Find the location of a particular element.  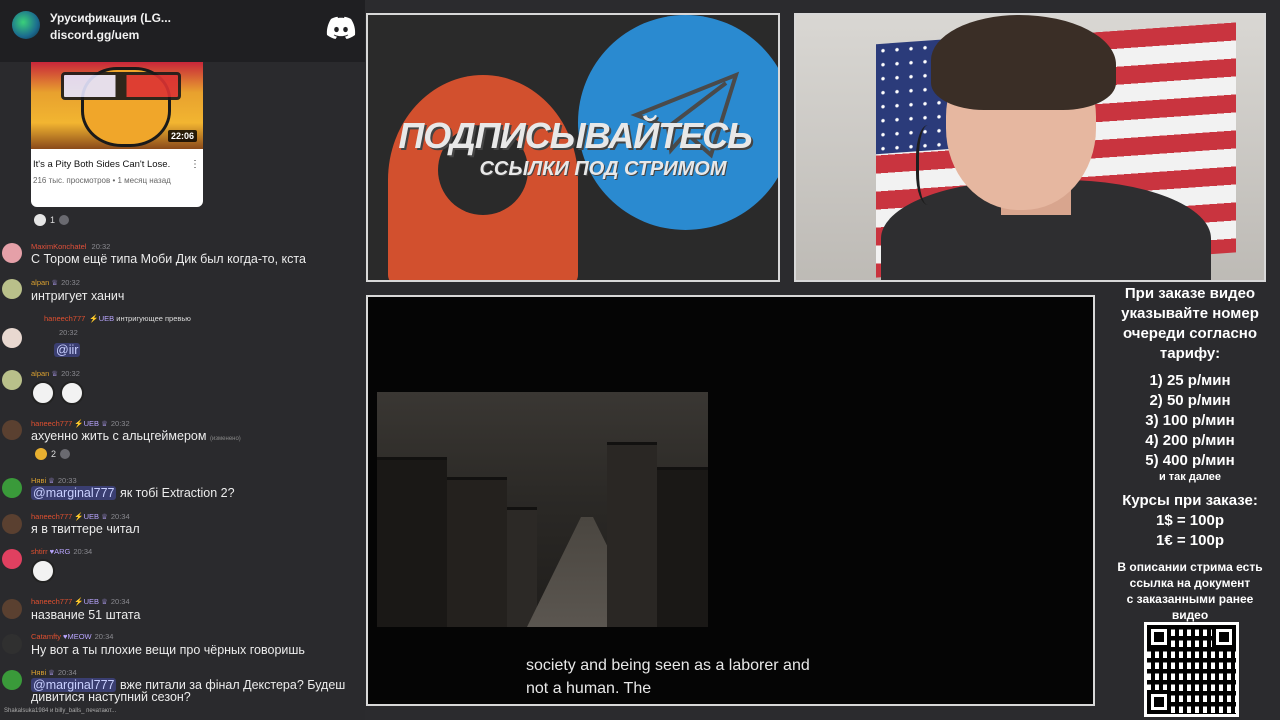

message-author: alpan ♕ 20:32 is located at coordinates (55, 373).